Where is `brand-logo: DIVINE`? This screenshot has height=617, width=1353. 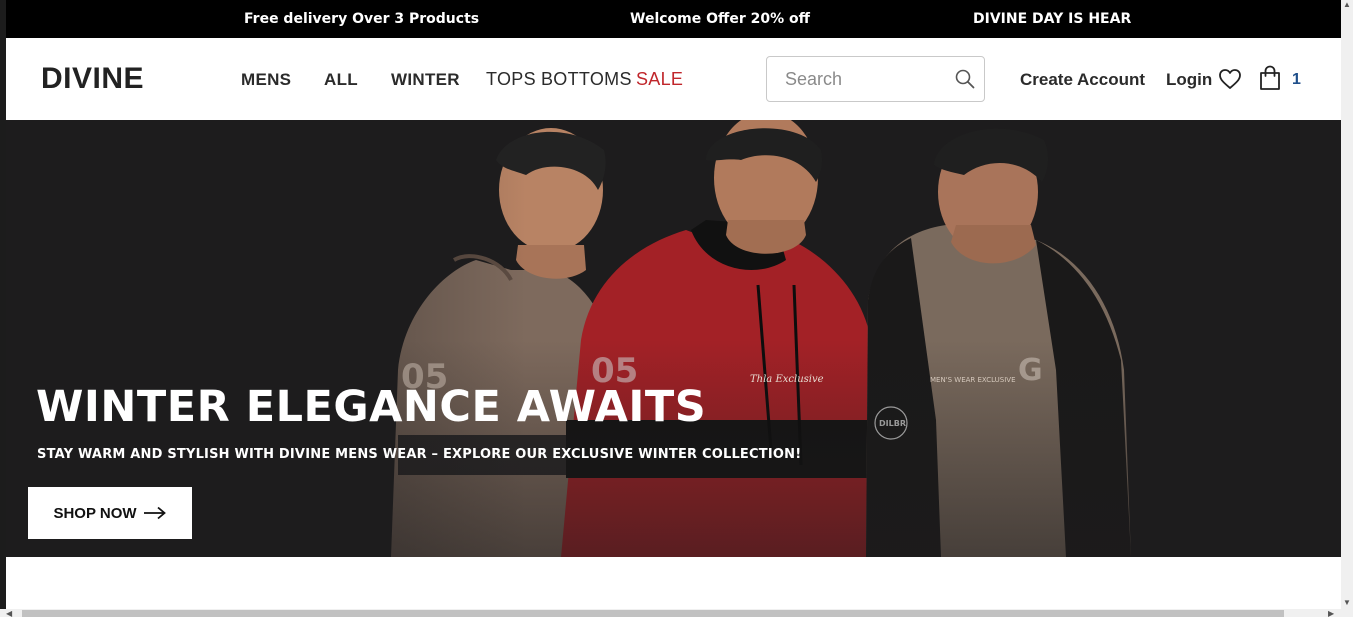
brand-logo: DIVINE is located at coordinates (92, 79).